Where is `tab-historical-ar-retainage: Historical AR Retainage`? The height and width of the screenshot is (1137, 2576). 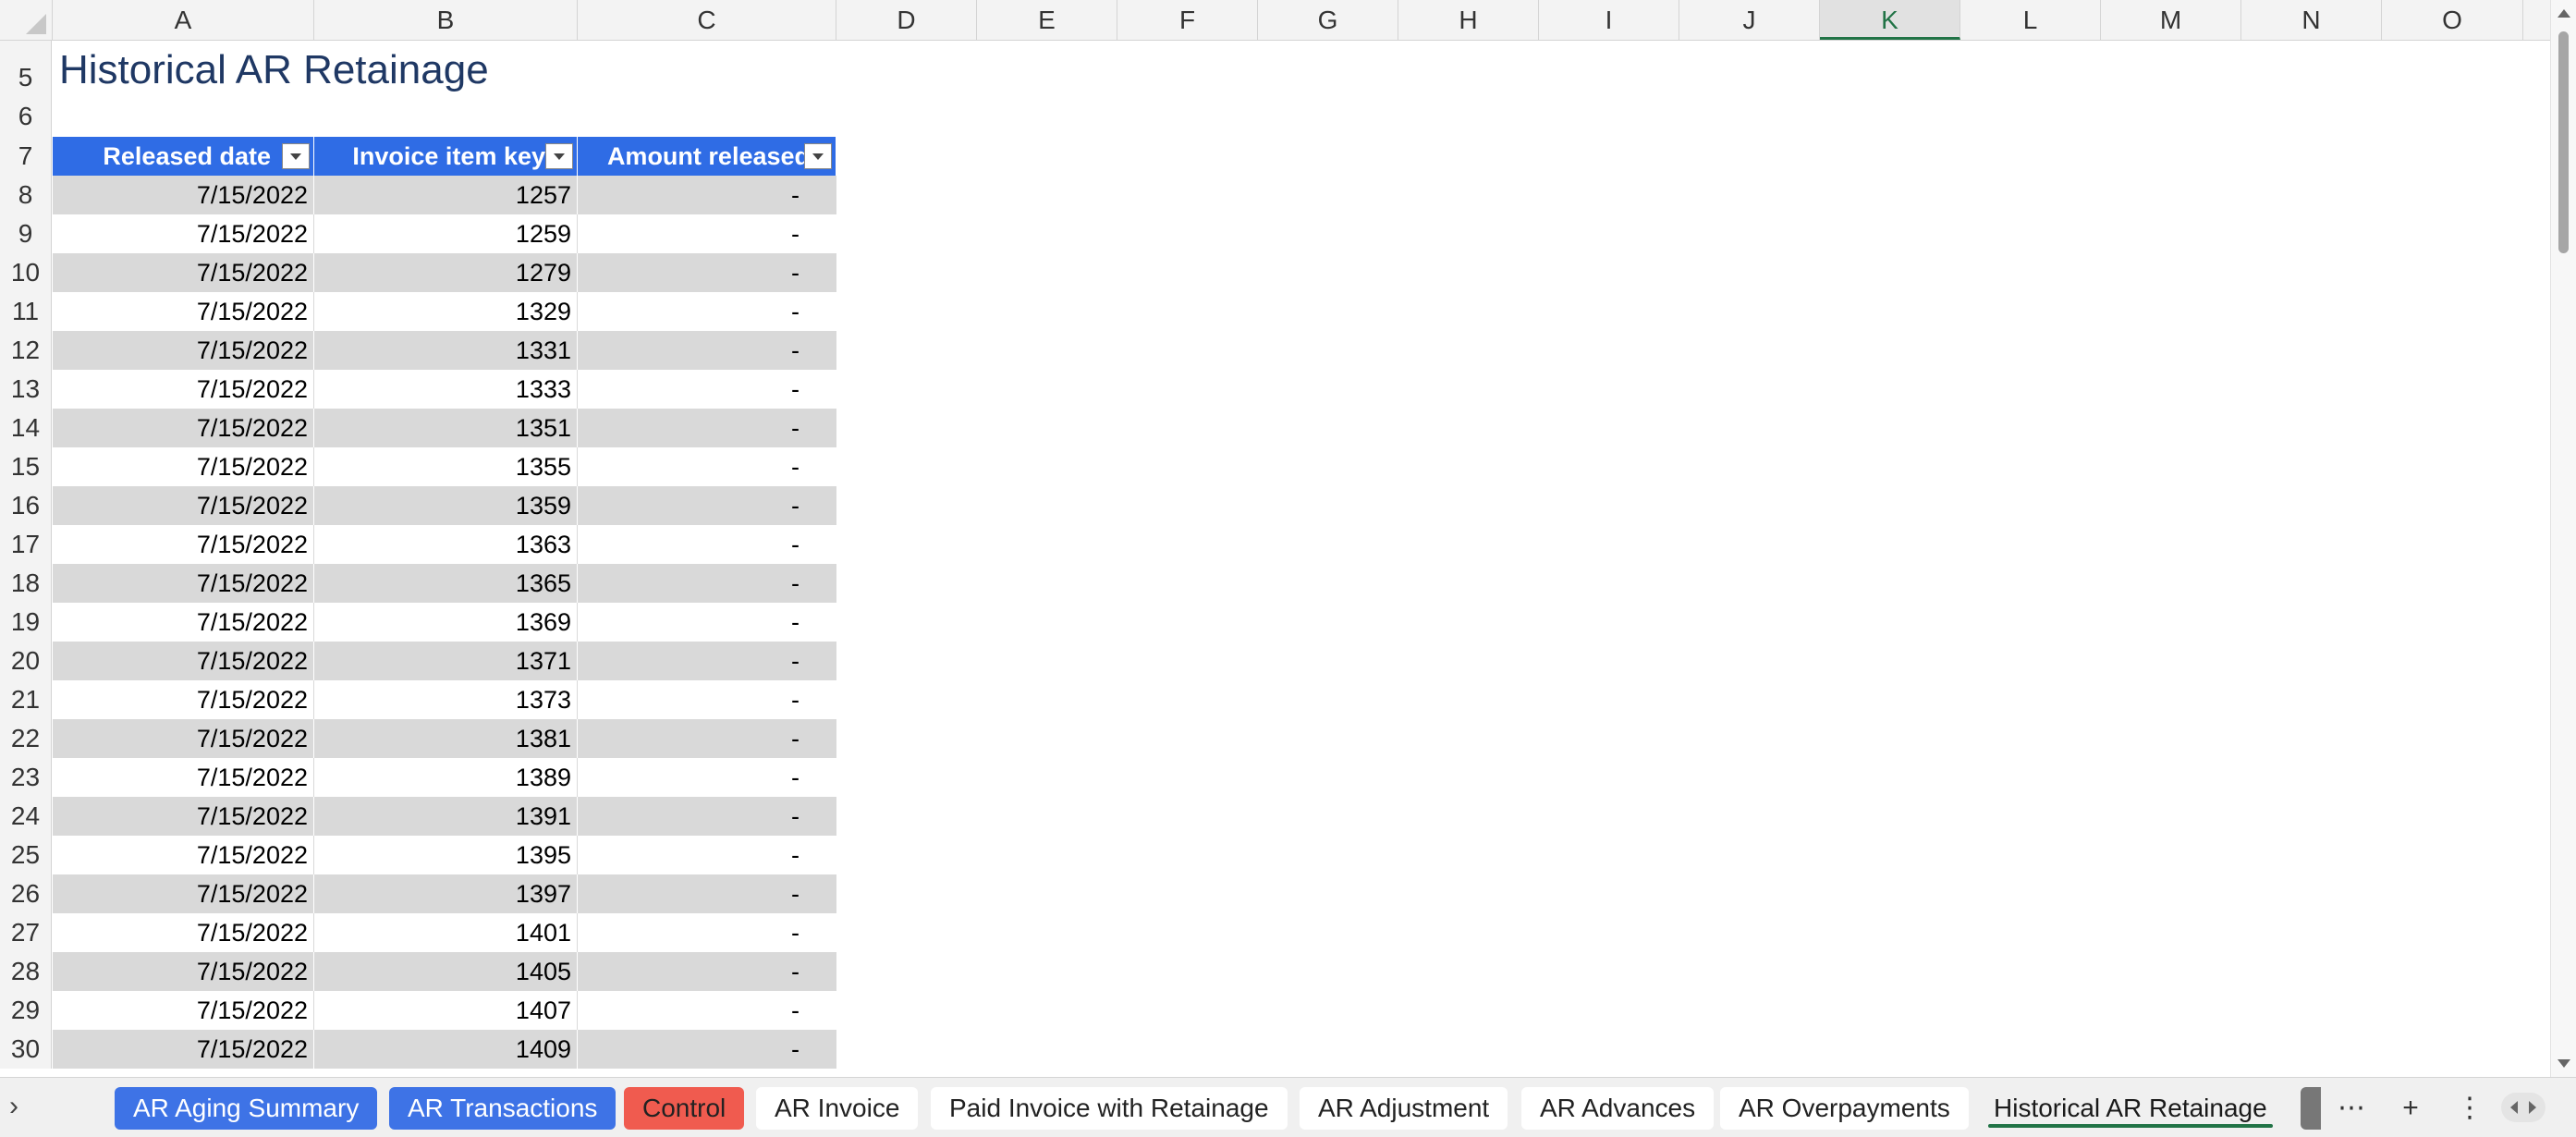
tab-historical-ar-retainage: Historical AR Retainage is located at coordinates (2130, 1108).